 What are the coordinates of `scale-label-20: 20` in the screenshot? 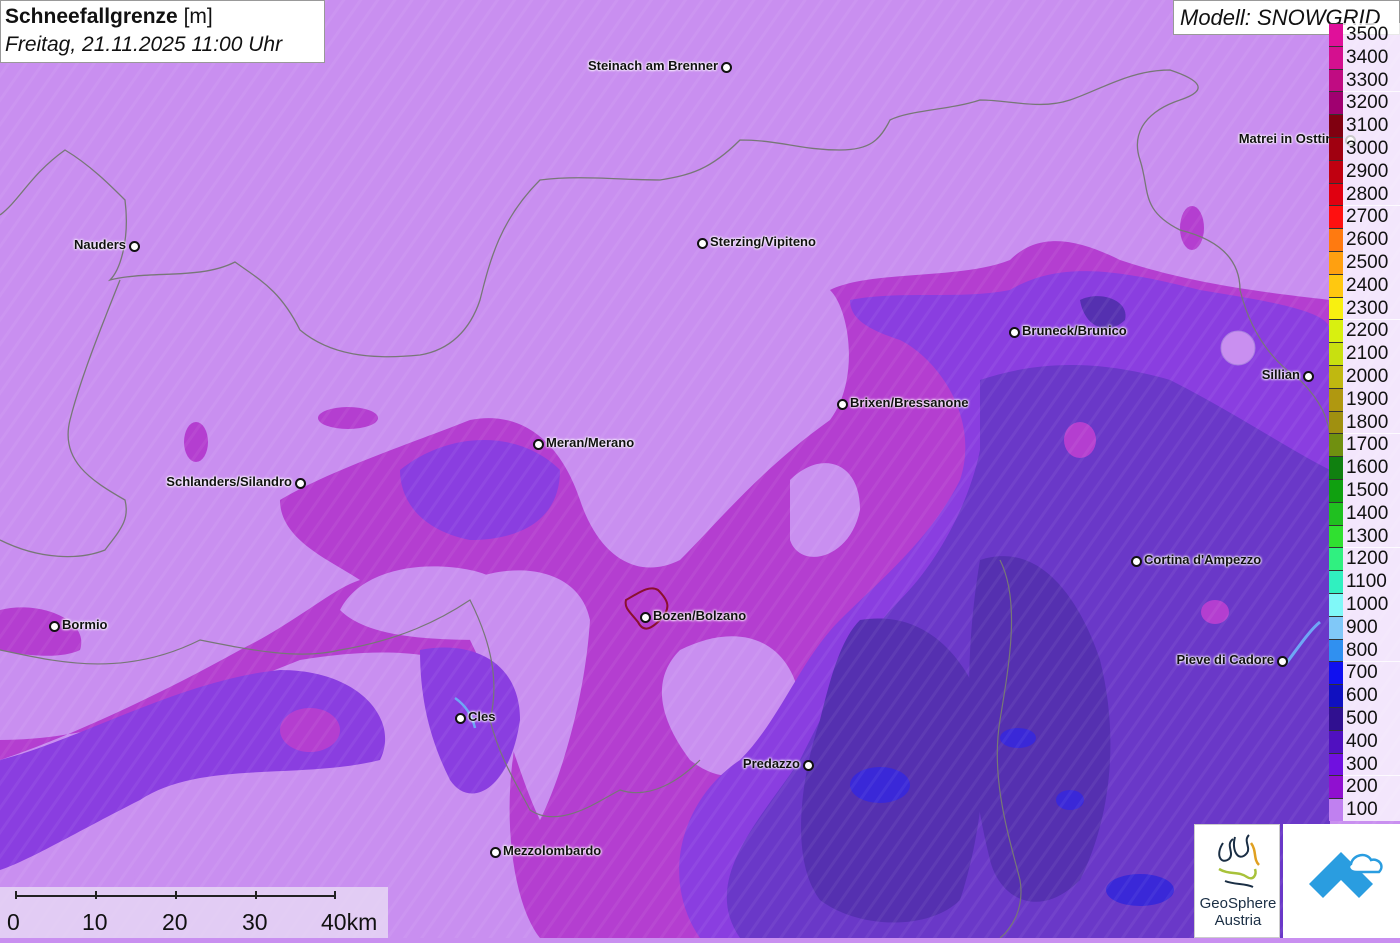 It's located at (175, 922).